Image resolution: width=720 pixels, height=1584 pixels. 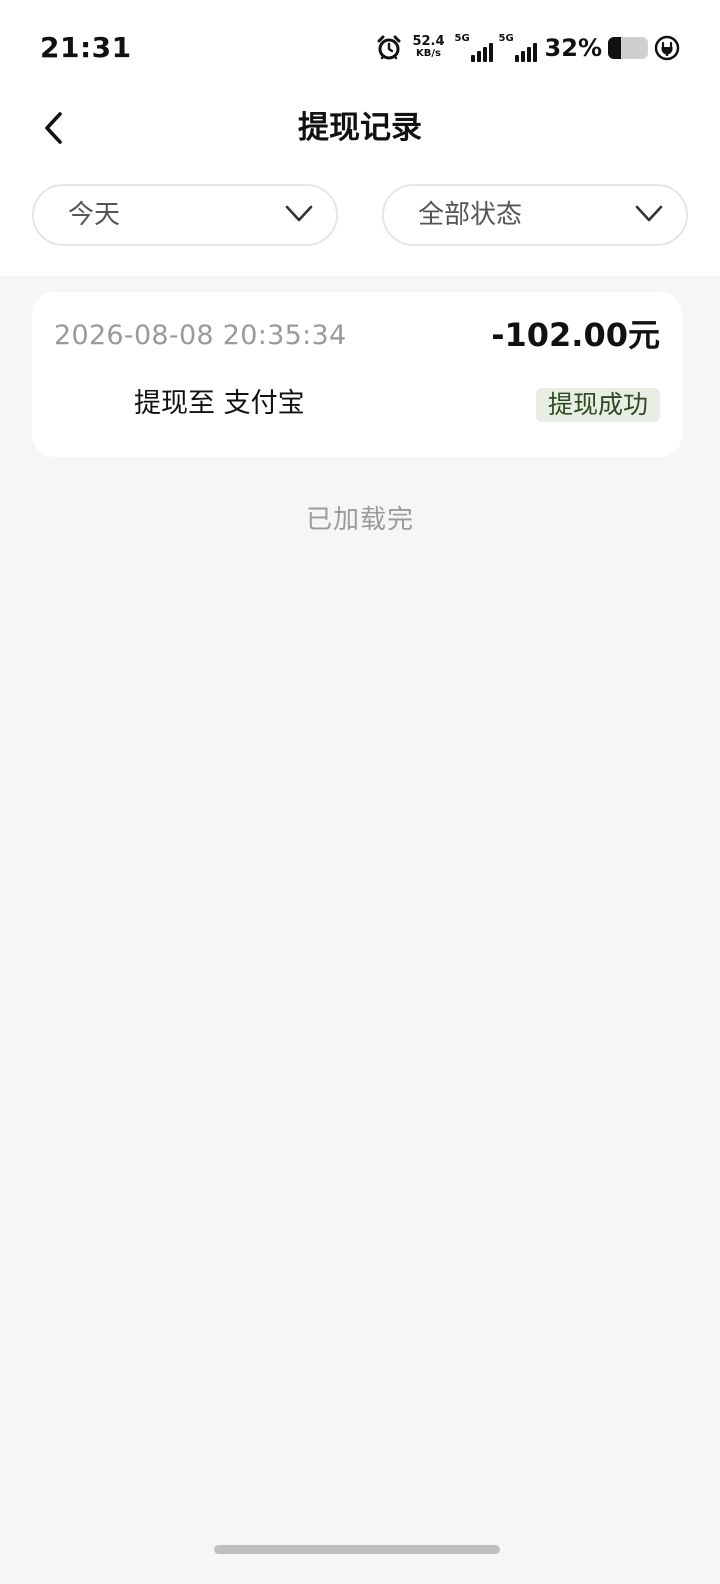 I want to click on status-icons: 52.4 KB/s 5G 5G 32%, so click(x=528, y=48).